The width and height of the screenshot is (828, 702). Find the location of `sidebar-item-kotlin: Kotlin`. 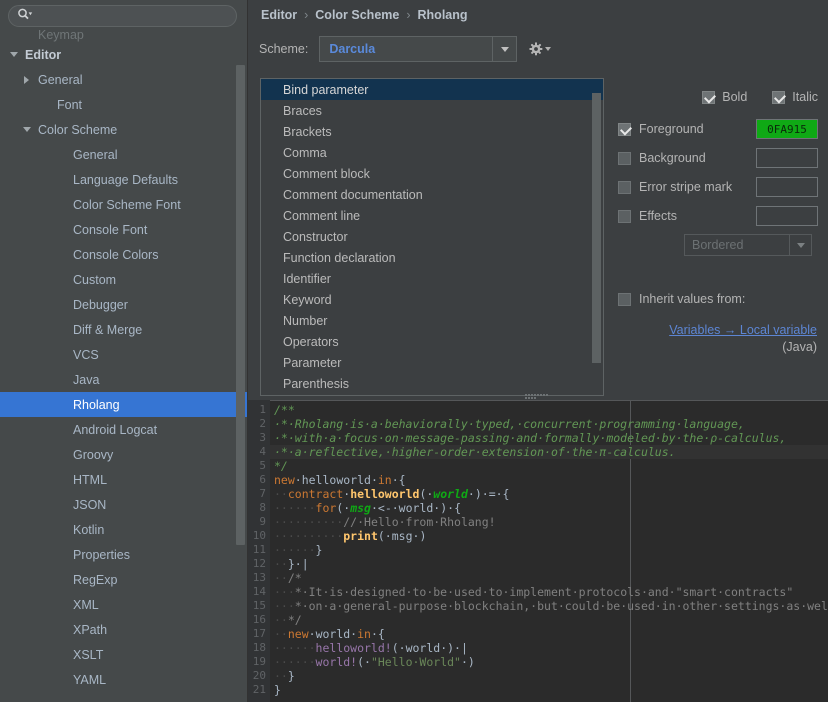

sidebar-item-kotlin: Kotlin is located at coordinates (124, 529).